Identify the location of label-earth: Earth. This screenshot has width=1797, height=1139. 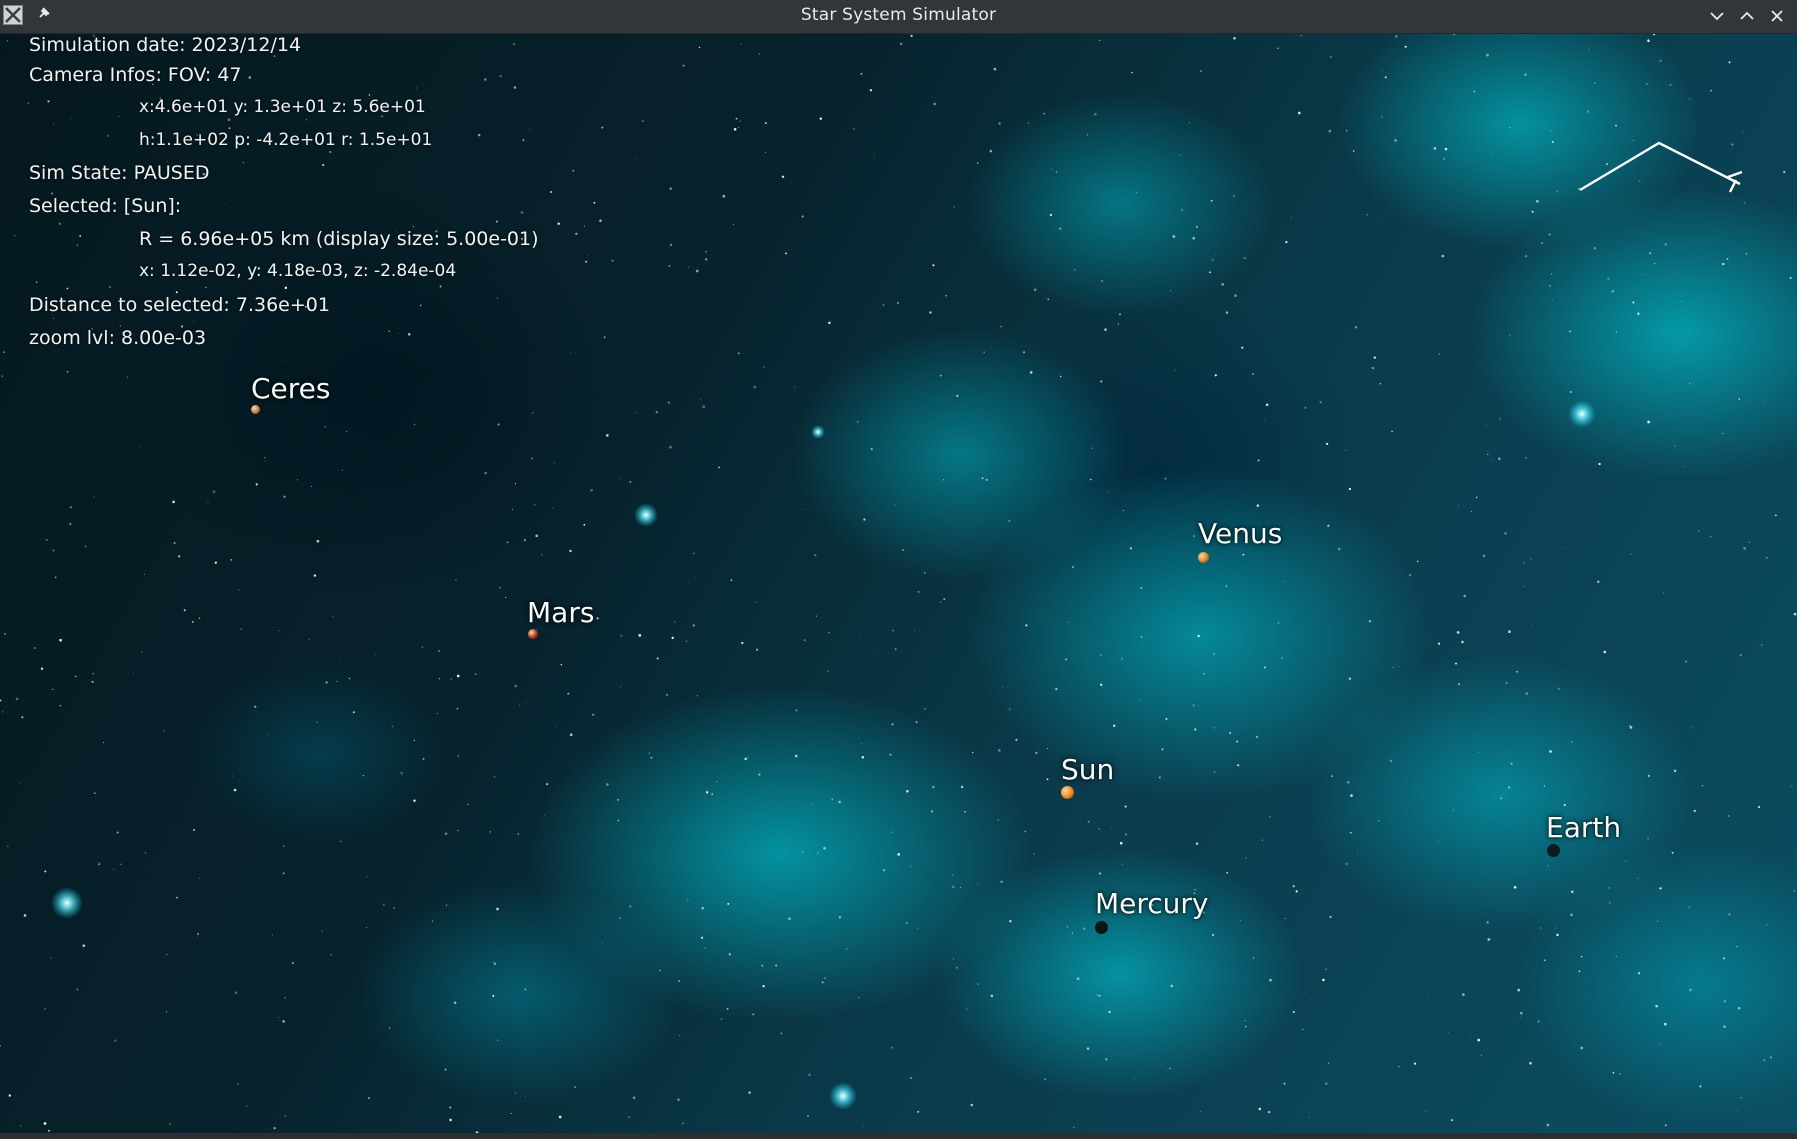
(1583, 827).